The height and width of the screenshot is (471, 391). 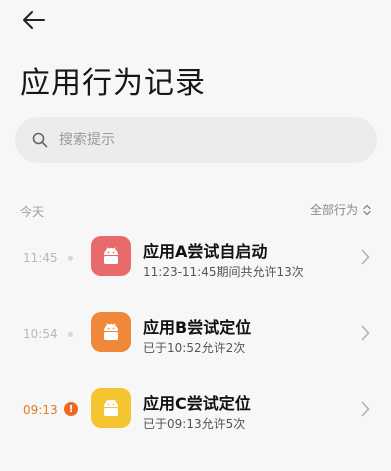 I want to click on back-button, so click(x=34, y=22).